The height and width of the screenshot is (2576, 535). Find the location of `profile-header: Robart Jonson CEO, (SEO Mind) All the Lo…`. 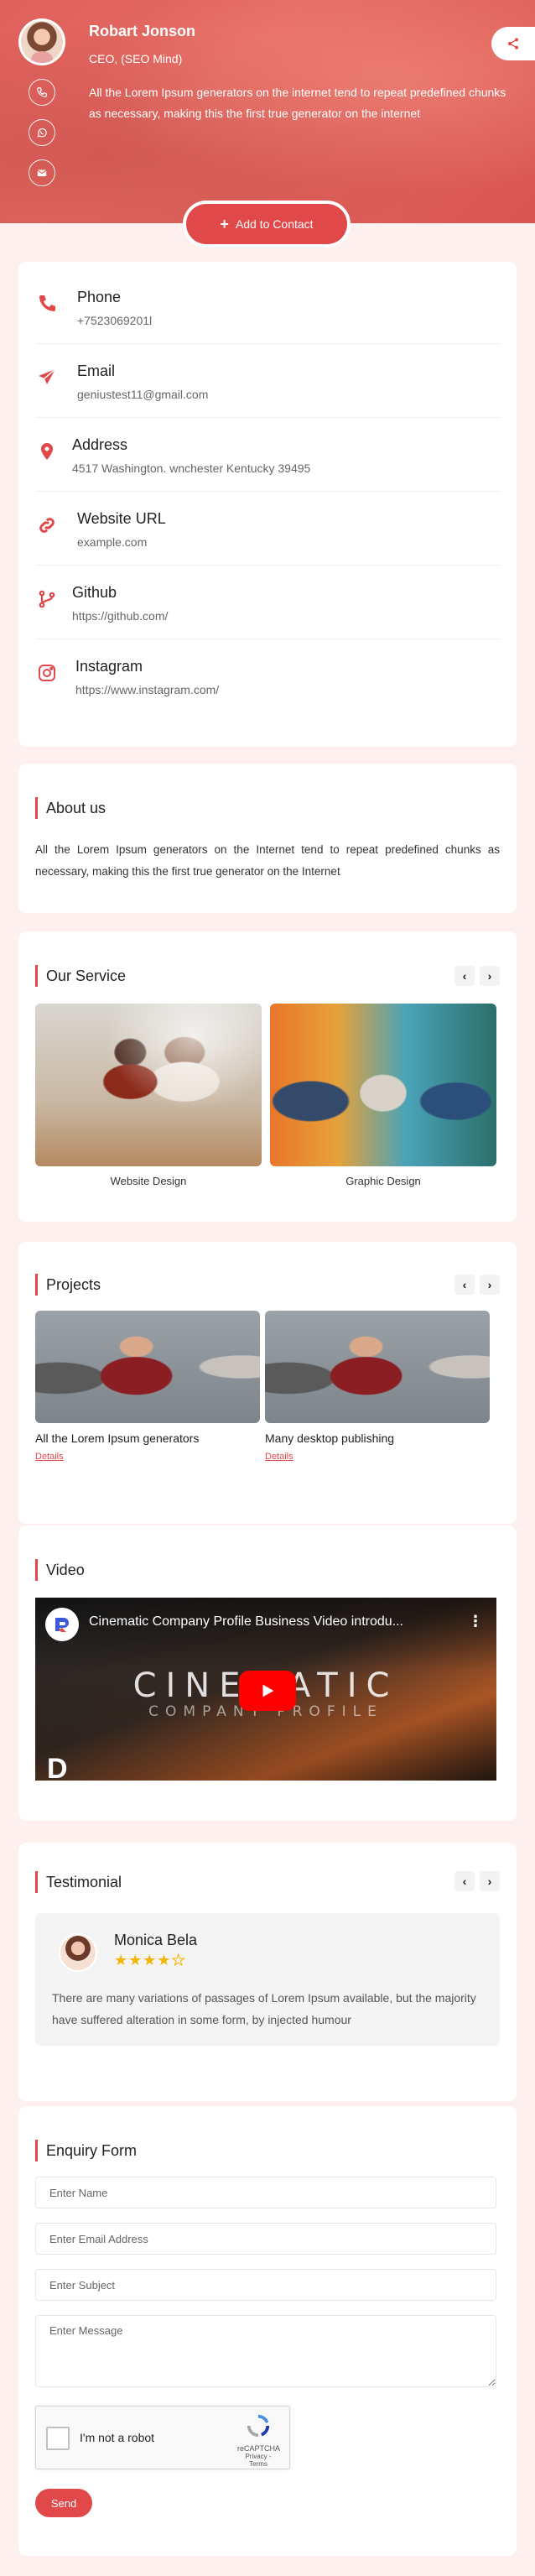

profile-header: Robart Jonson CEO, (SEO Mind) All the Lo… is located at coordinates (267, 111).